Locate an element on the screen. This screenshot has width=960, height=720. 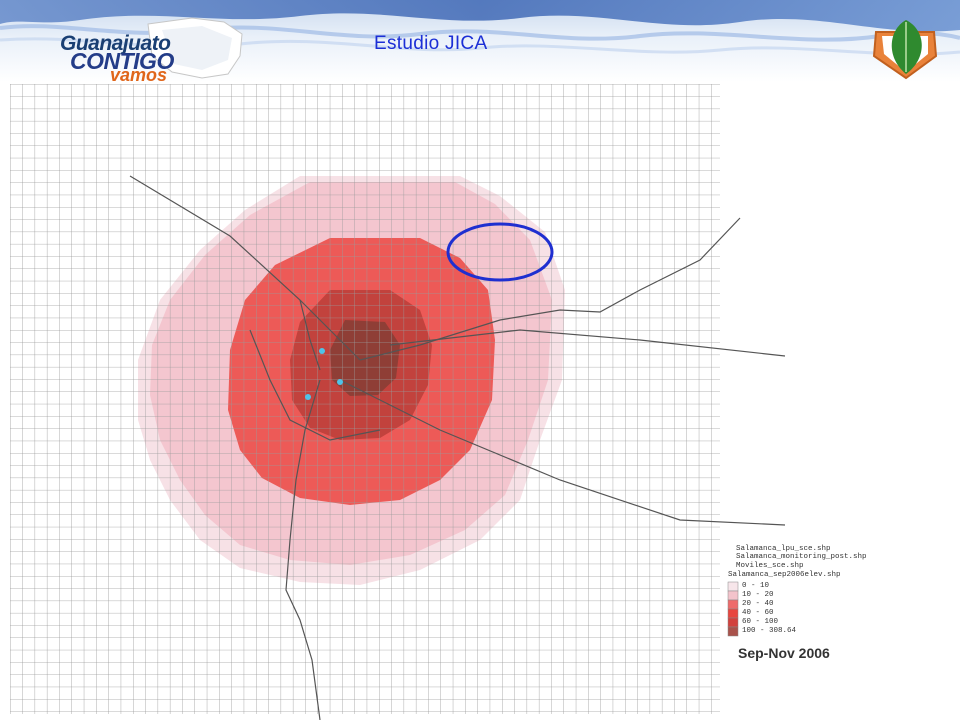
legend-class-label: 0 - 10 is located at coordinates (756, 586).